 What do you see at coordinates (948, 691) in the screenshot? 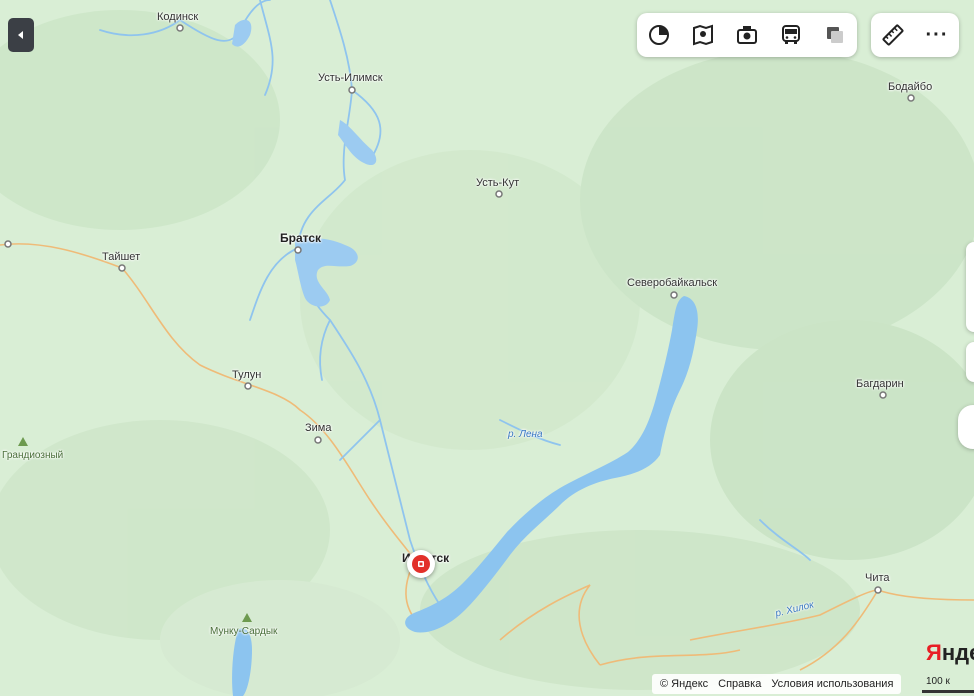
I see `scale-bar` at bounding box center [948, 691].